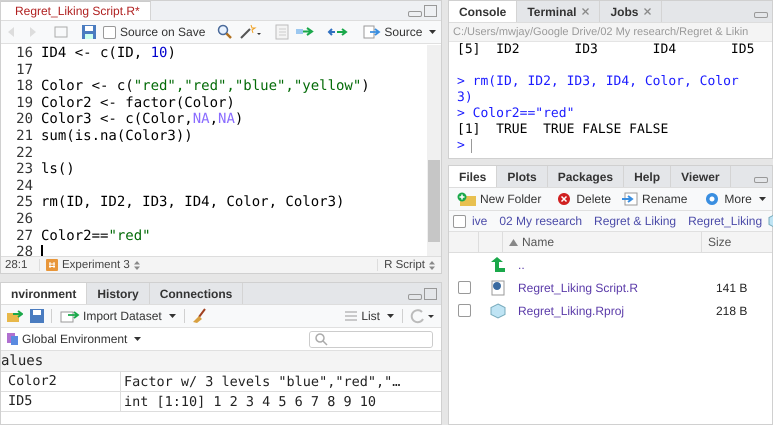  Describe the element at coordinates (24, 186) in the screenshot. I see `line-number: 24` at that location.